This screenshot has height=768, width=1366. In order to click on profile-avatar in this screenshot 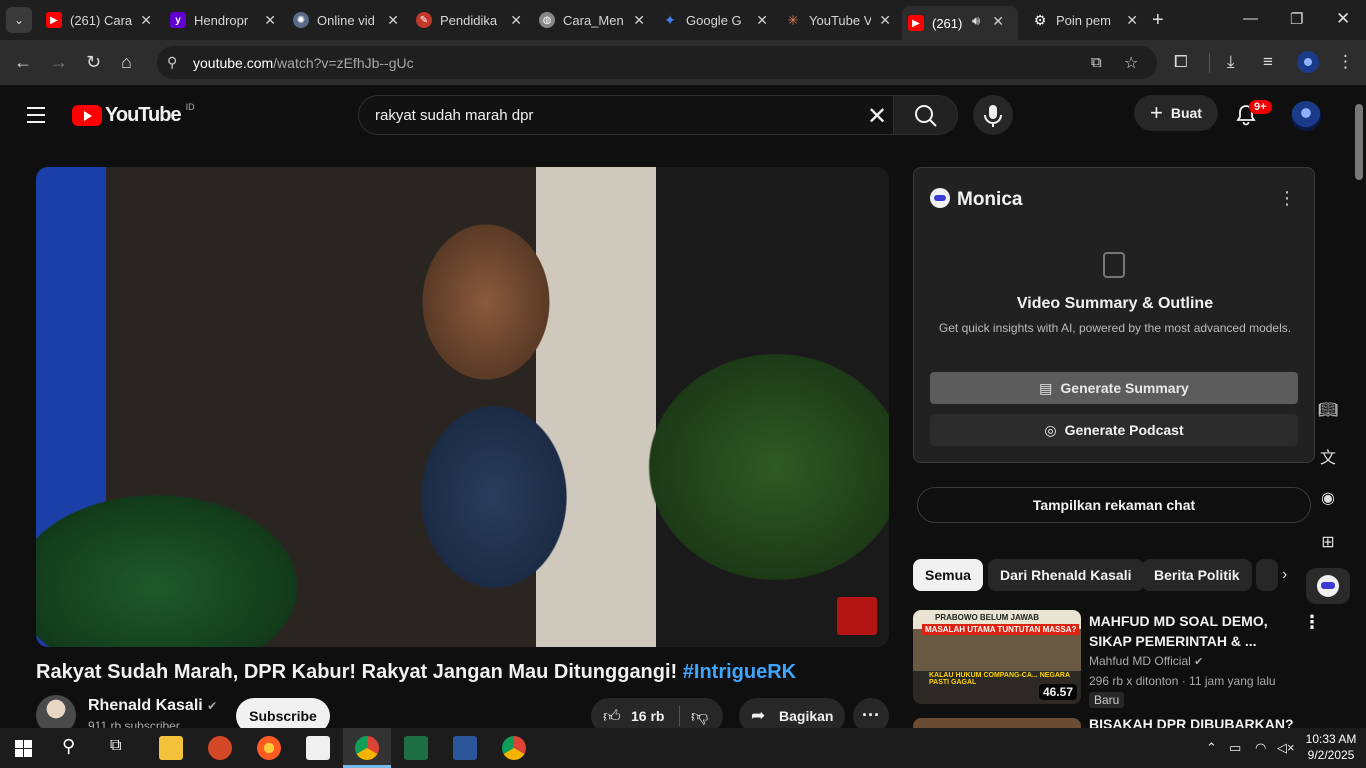, I will do `click(1308, 62)`.